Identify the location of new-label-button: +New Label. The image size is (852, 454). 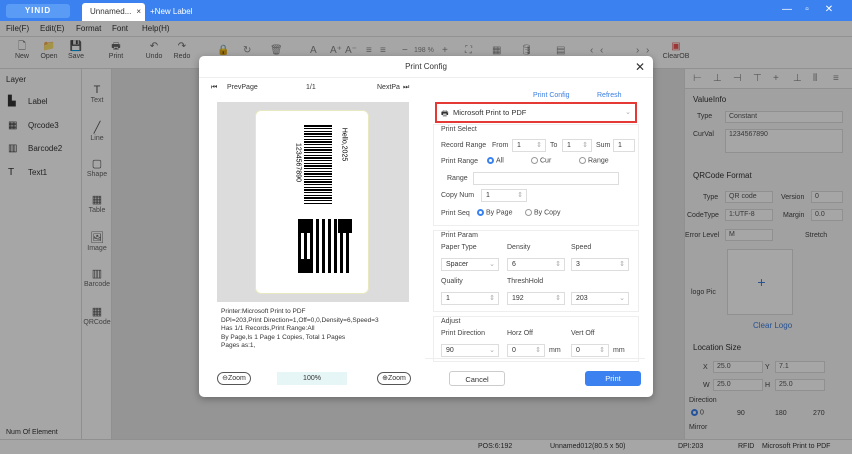
(171, 12).